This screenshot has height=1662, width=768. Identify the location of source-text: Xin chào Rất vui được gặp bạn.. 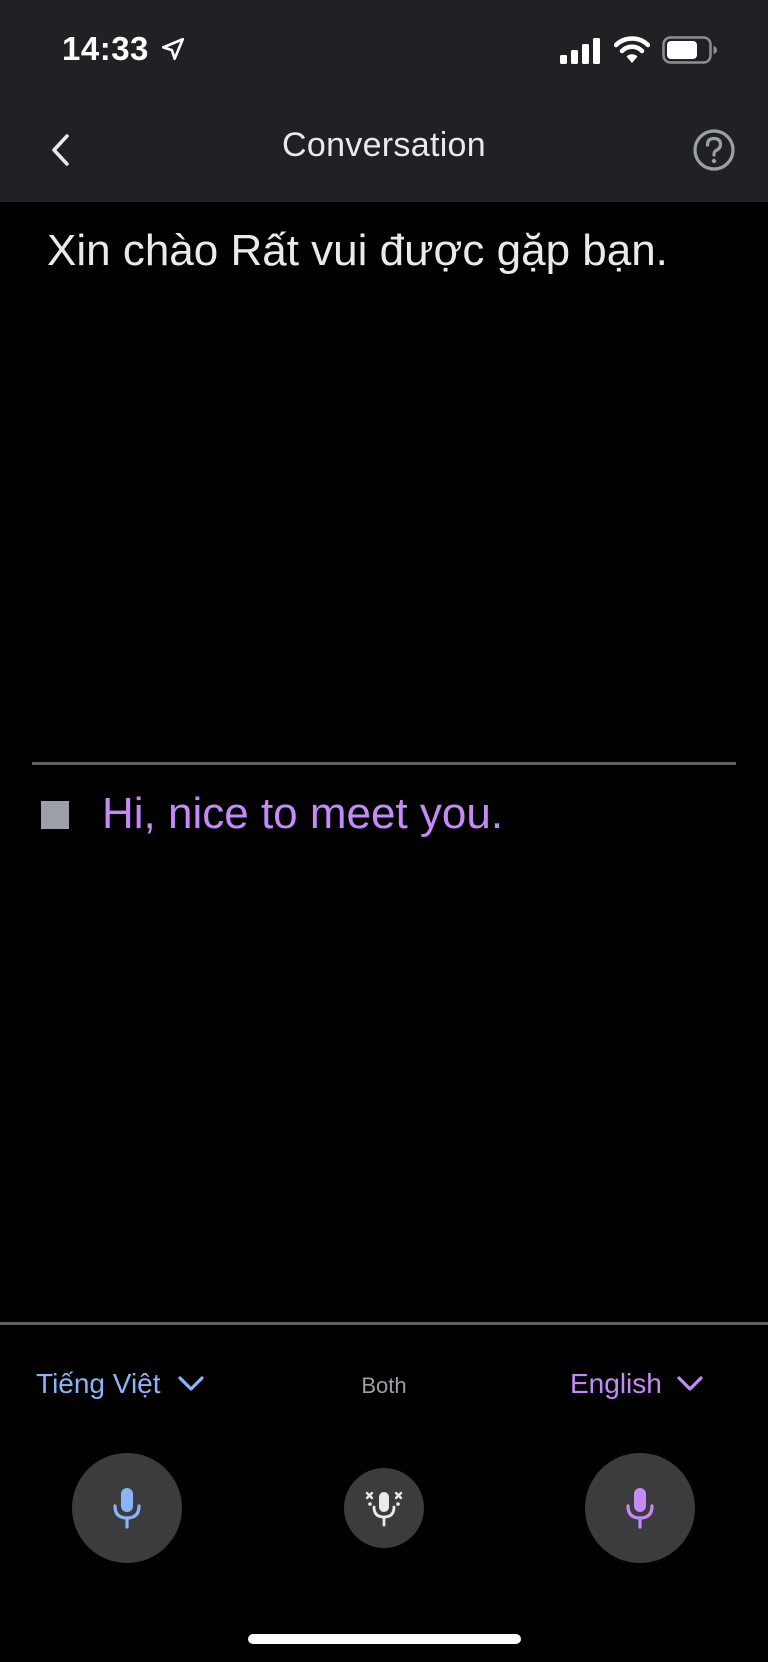
(357, 250).